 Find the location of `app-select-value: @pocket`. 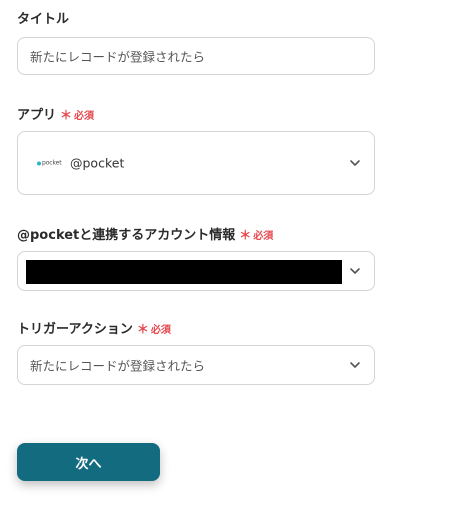

app-select-value: @pocket is located at coordinates (97, 163).